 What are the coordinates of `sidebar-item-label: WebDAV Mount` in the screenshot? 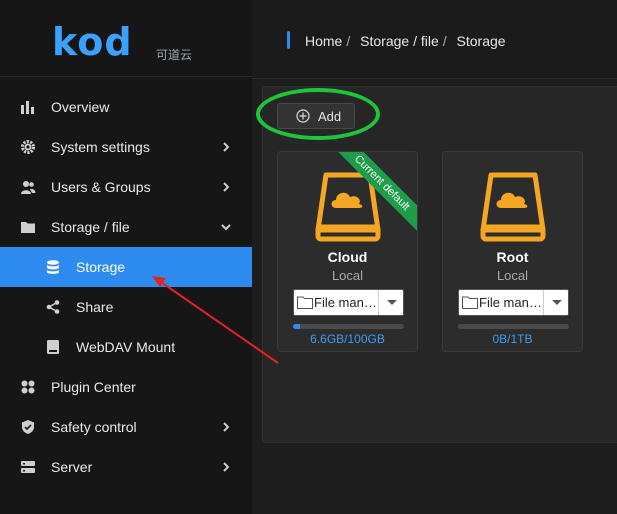 It's located at (126, 347).